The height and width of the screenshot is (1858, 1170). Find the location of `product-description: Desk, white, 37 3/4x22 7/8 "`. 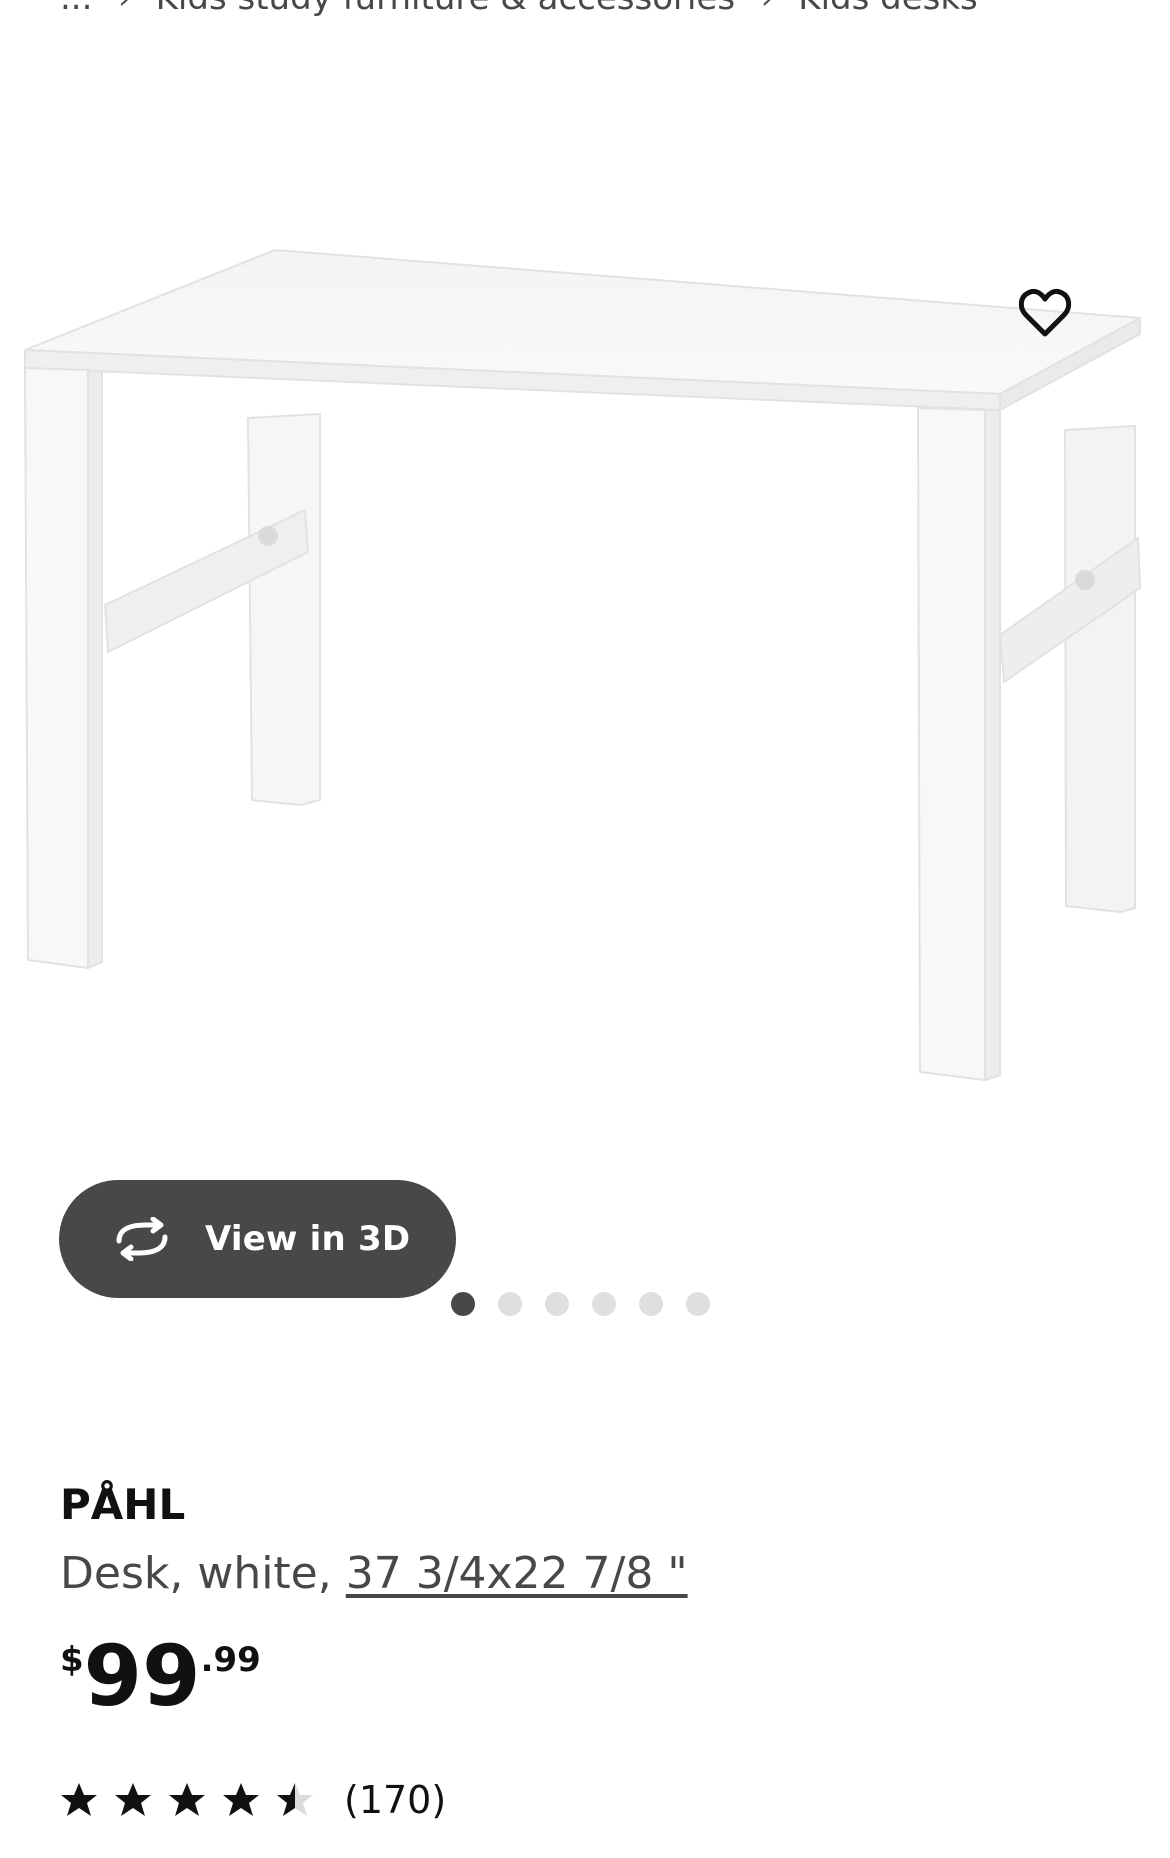

product-description: Desk, white, 37 3/4x22 7/8 " is located at coordinates (374, 1573).